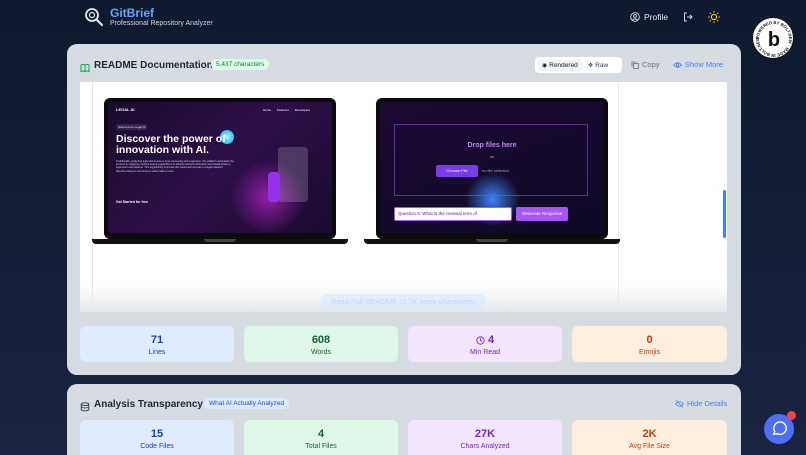 The height and width of the screenshot is (455, 806). Describe the element at coordinates (85, 69) in the screenshot. I see `book-icon` at that location.